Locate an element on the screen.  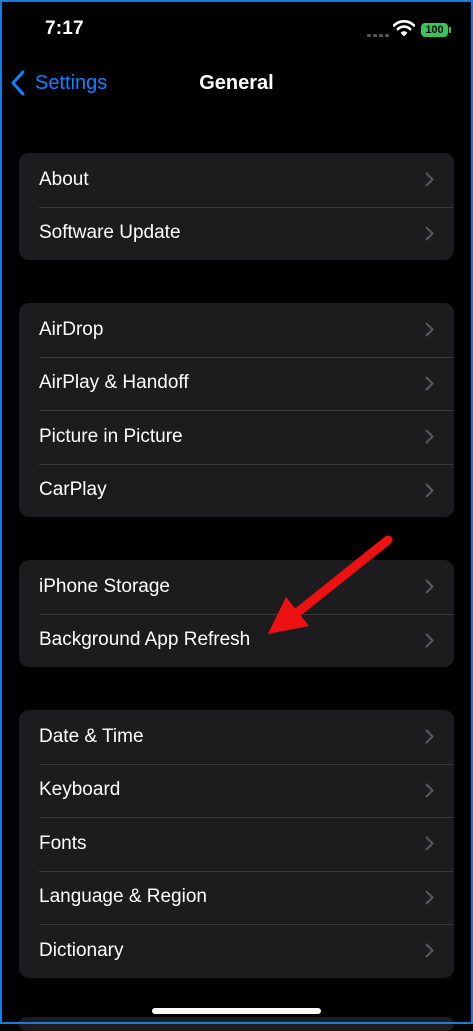
navigation-bar: Settings General is located at coordinates (236, 84).